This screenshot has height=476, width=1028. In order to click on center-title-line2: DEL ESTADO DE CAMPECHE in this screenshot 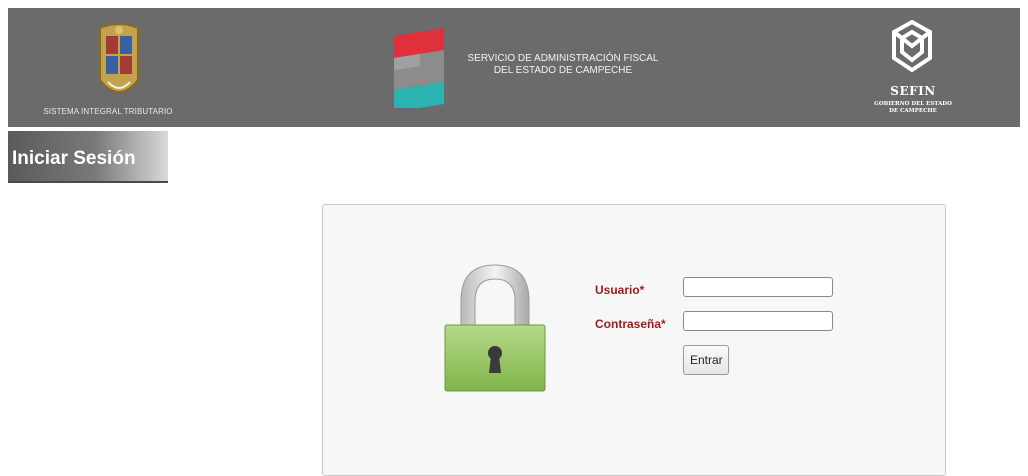, I will do `click(563, 70)`.